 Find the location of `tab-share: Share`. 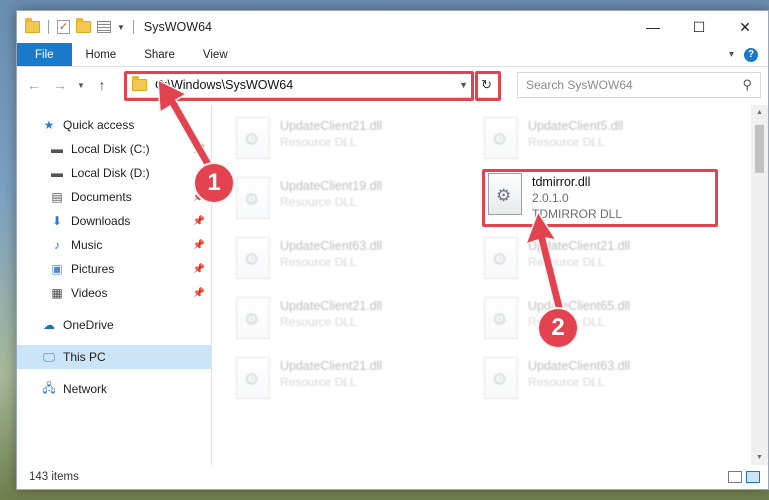

tab-share: Share is located at coordinates (159, 54).